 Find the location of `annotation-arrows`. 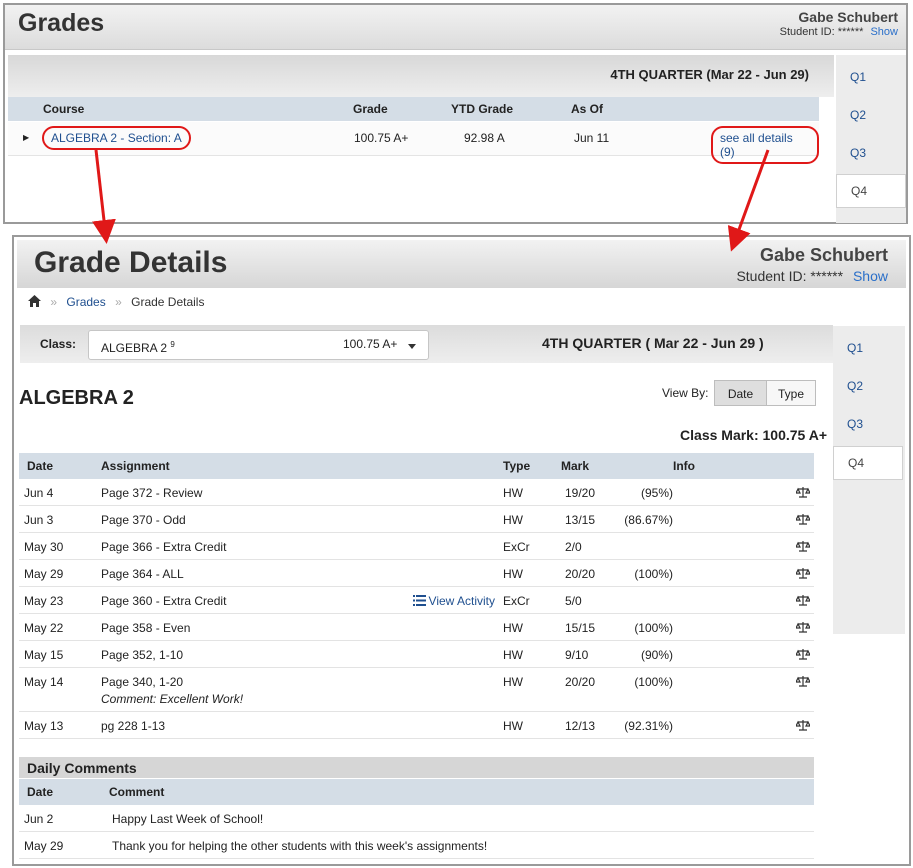

annotation-arrows is located at coordinates (431, 200).